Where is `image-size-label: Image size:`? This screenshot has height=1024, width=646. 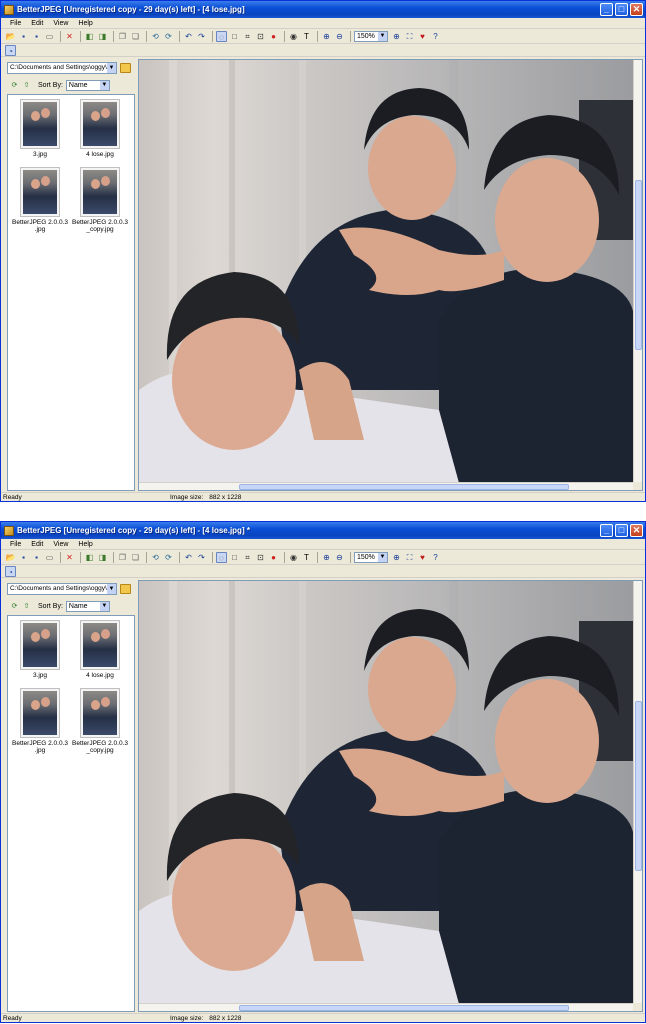
image-size-label: Image size: is located at coordinates (187, 497).